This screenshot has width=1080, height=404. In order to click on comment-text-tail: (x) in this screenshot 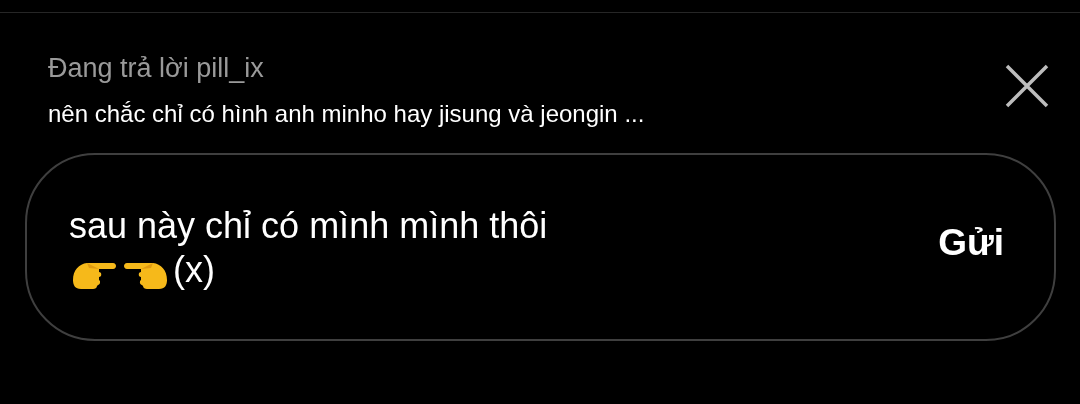, I will do `click(194, 270)`.